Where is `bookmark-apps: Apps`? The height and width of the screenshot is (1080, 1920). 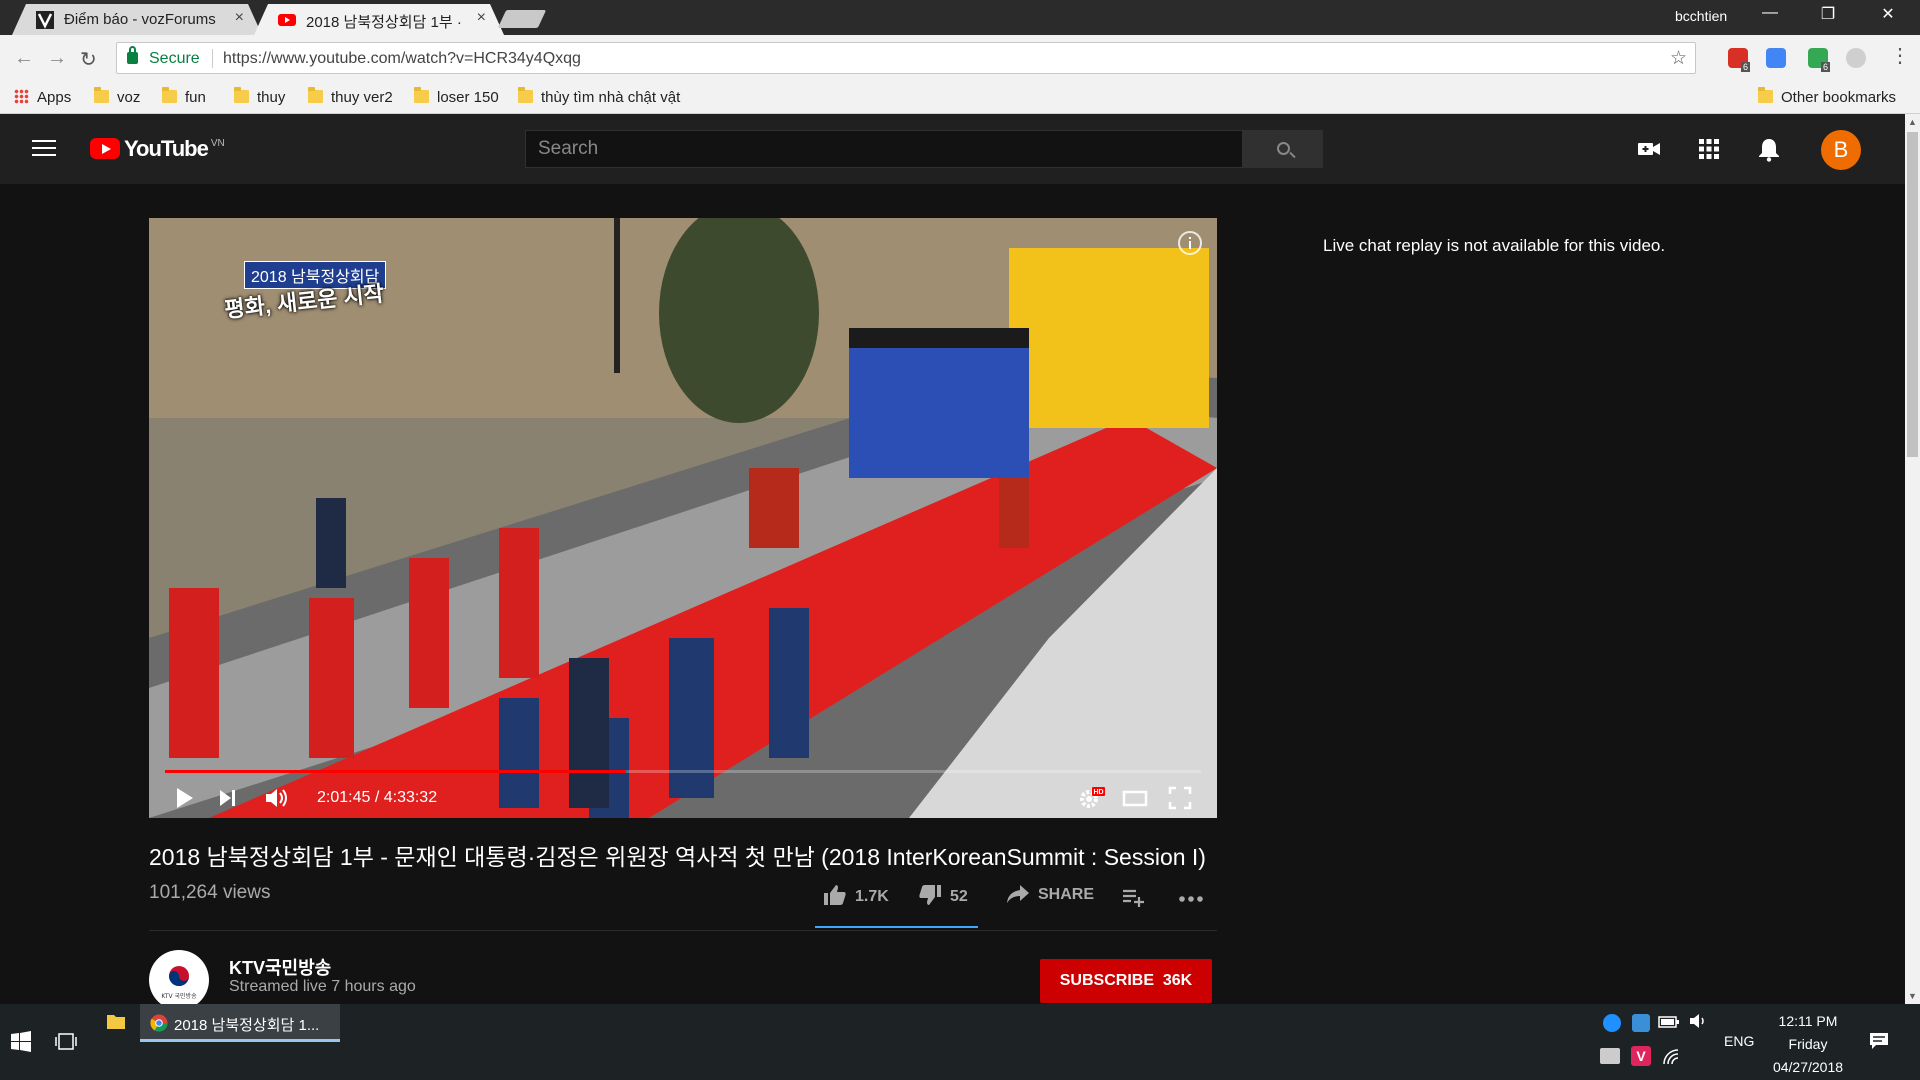
bookmark-apps: Apps is located at coordinates (42, 97).